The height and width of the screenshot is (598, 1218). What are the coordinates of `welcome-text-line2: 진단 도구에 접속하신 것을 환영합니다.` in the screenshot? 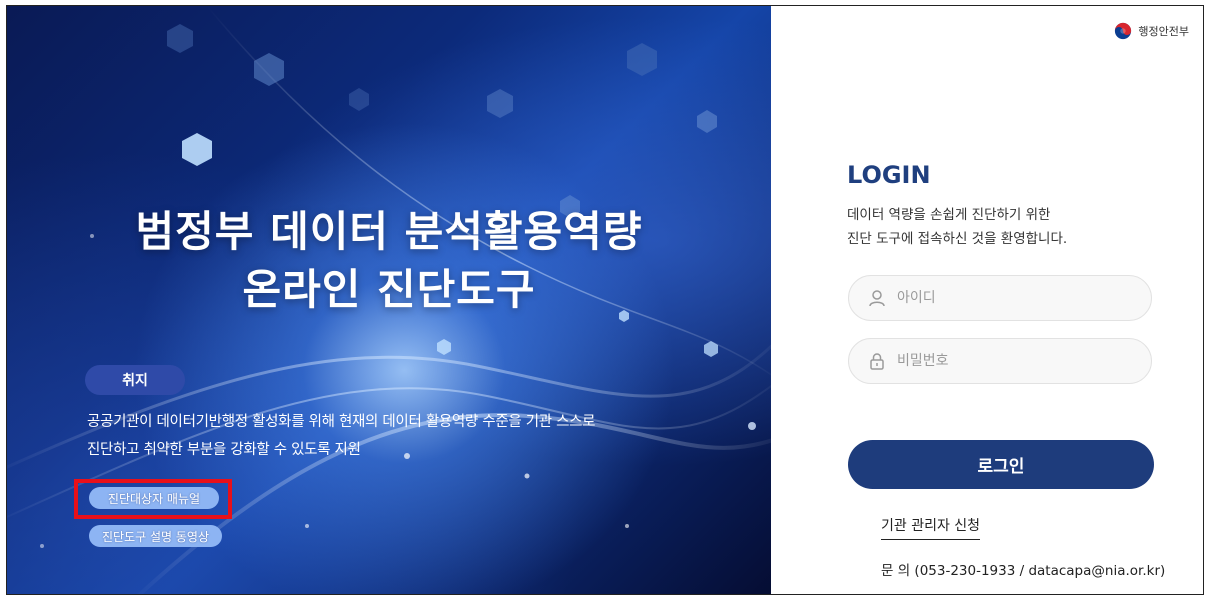 It's located at (957, 239).